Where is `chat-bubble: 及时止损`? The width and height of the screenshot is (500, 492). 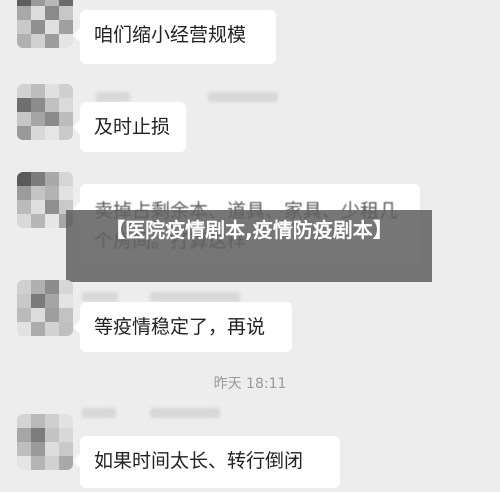 chat-bubble: 及时止损 is located at coordinates (129, 127).